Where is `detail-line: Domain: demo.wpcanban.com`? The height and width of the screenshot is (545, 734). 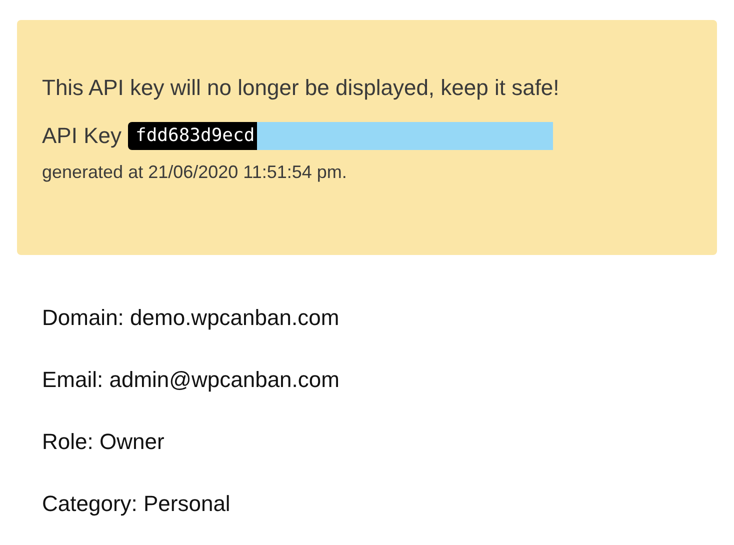 detail-line: Domain: demo.wpcanban.com is located at coordinates (191, 318).